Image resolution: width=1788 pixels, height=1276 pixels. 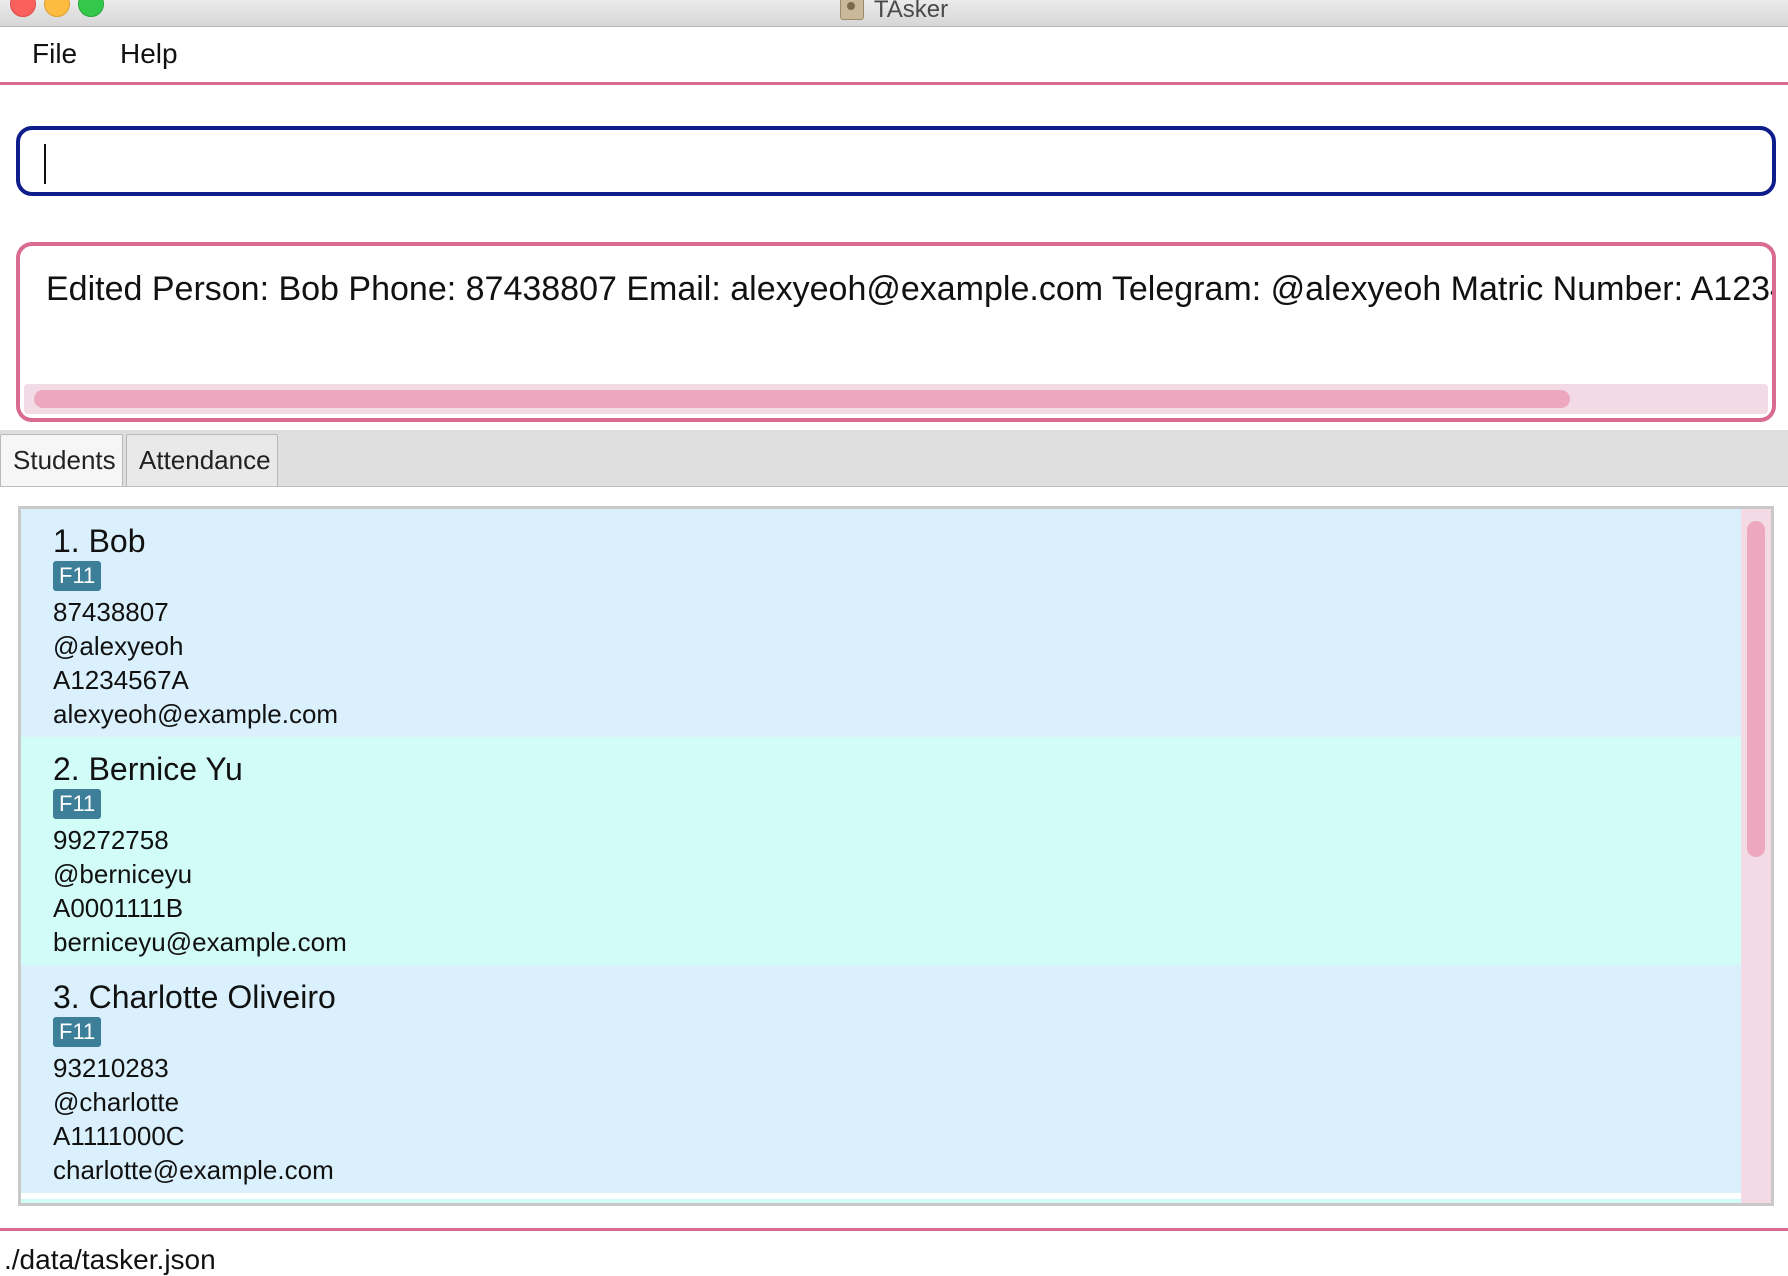 I want to click on menu-help: Help, so click(x=149, y=54).